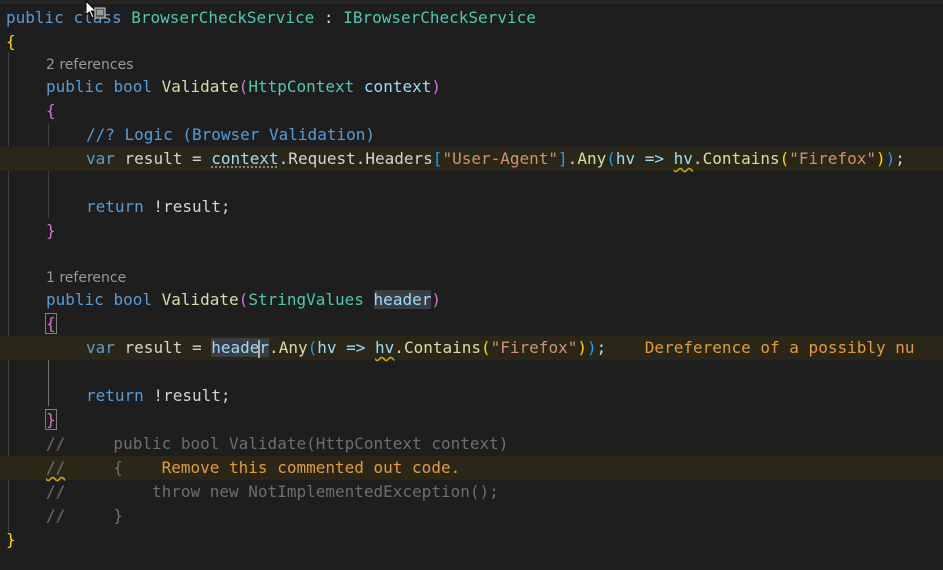 This screenshot has height=570, width=943. Describe the element at coordinates (86, 278) in the screenshot. I see `codelens-references-2: 1 reference` at that location.